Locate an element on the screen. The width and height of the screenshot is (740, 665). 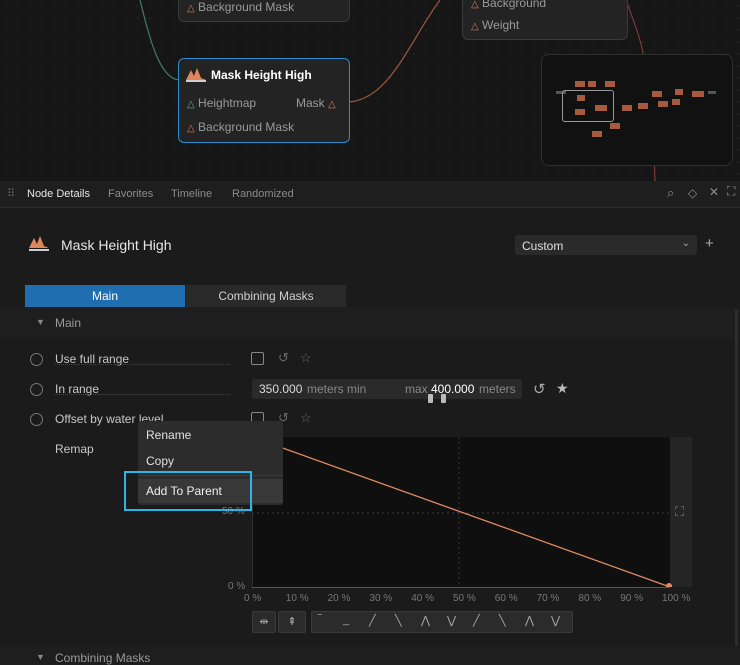
diamond-icon: ◇ is located at coordinates (692, 193).